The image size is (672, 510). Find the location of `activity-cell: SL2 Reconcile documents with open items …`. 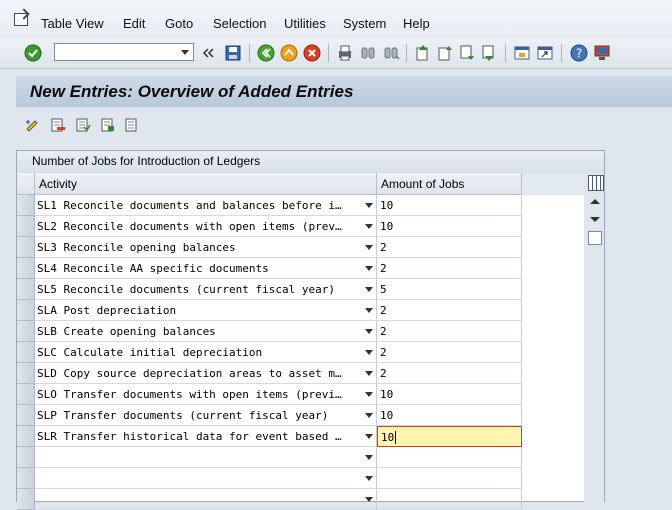

activity-cell: SL2 Reconcile documents with open items … is located at coordinates (206, 226).